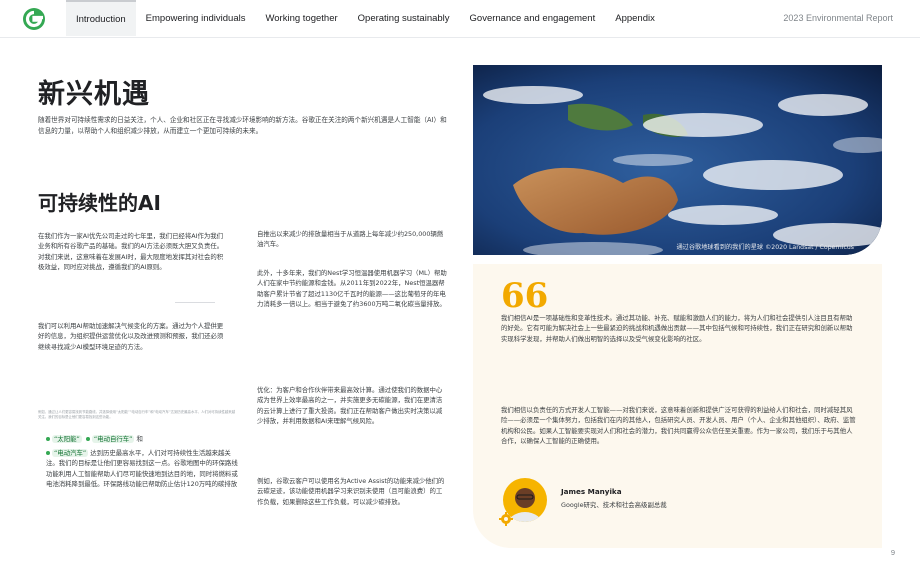 This screenshot has width=920, height=575. Describe the element at coordinates (350, 239) in the screenshot. I see `col2-paragraph-1: 自推出以来减少的排放量相当于从道路上每年减少约250,000辆燃油汽车。` at that location.